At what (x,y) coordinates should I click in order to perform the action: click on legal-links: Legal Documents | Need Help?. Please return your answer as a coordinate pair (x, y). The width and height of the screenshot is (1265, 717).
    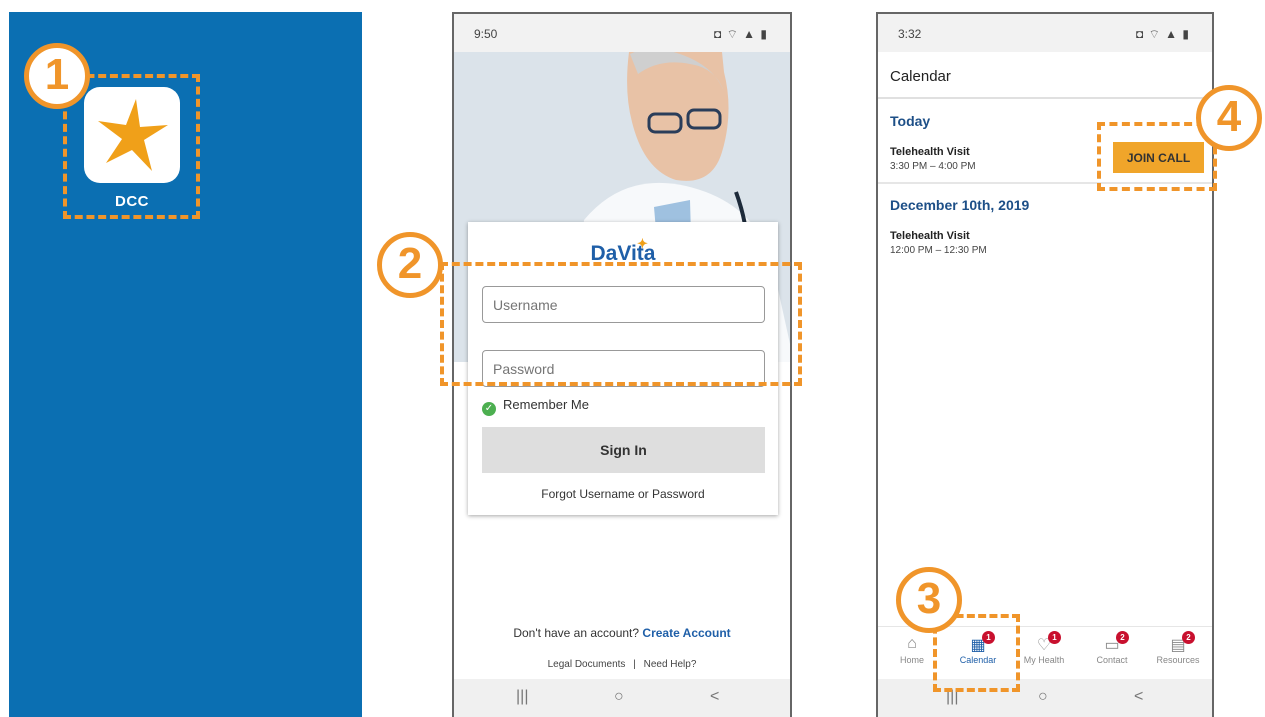
    Looking at the image, I should click on (622, 664).